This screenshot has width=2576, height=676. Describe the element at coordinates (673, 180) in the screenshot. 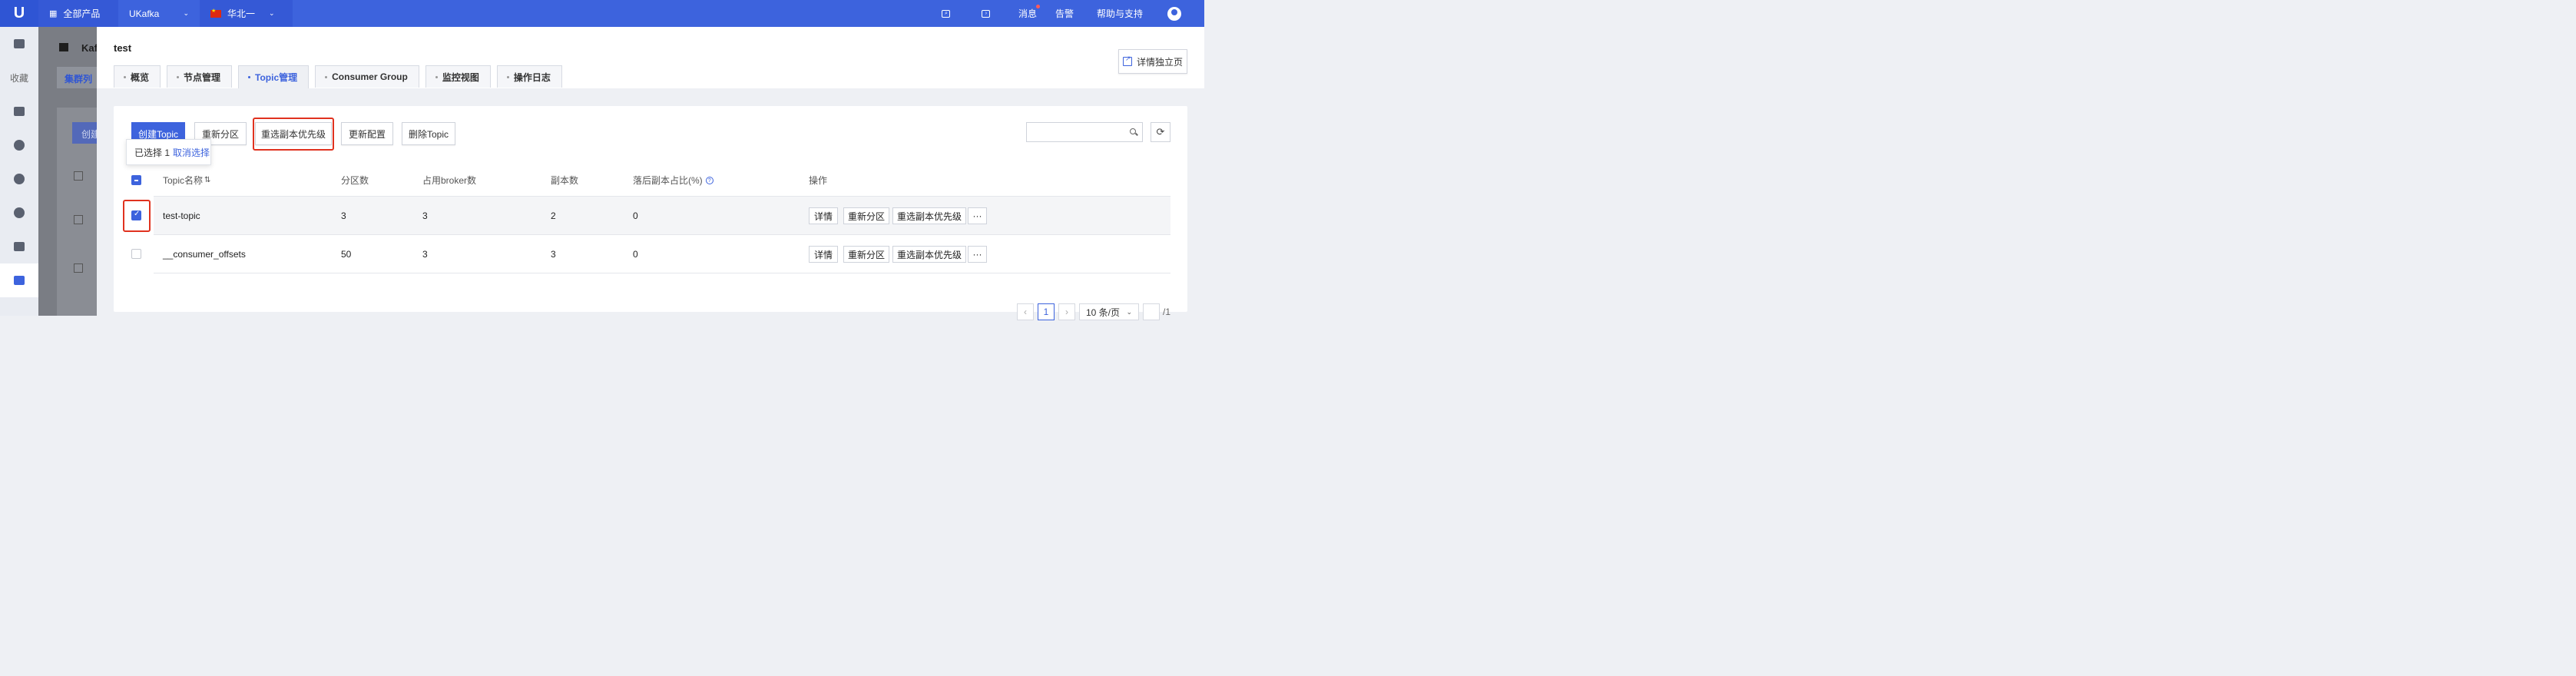

I see `col-lag-ratio: 落后副本占比(%)?` at that location.